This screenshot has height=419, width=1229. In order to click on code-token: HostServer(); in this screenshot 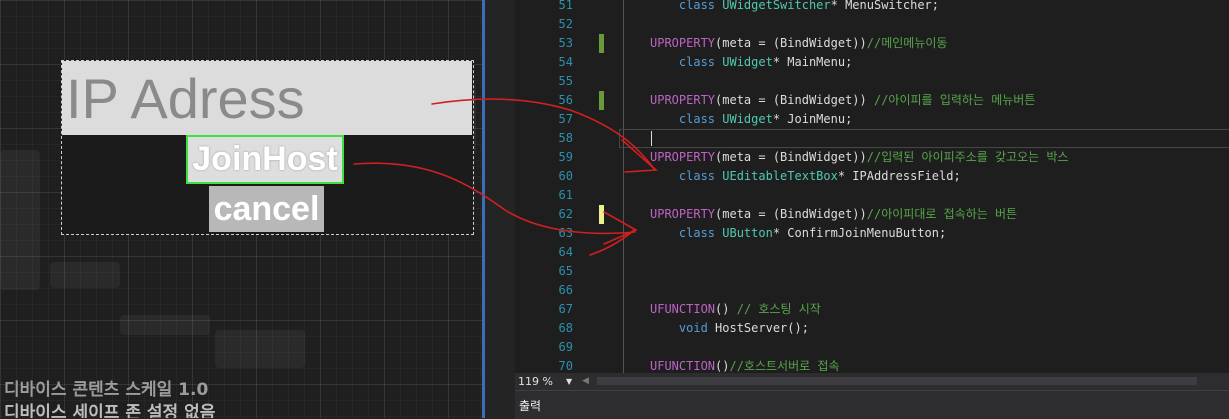, I will do `click(762, 328)`.